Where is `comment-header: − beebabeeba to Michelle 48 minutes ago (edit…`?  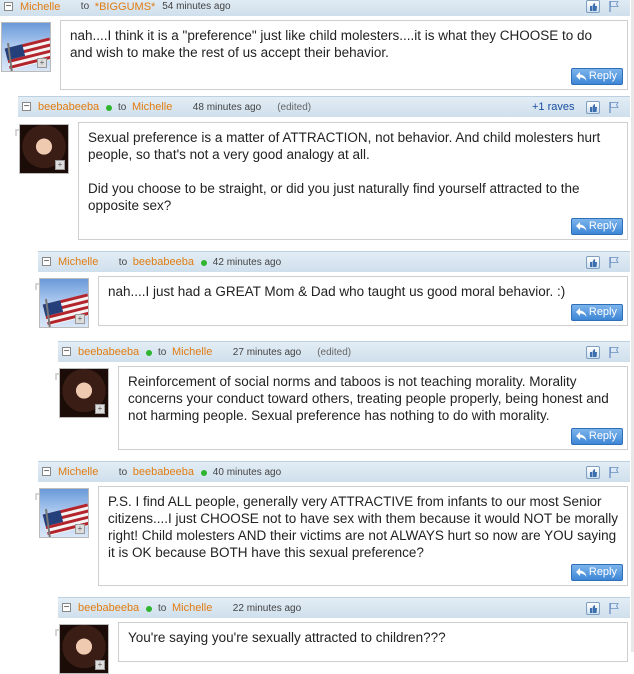 comment-header: − beebabeeba to Michelle 48 minutes ago (edit… is located at coordinates (324, 106).